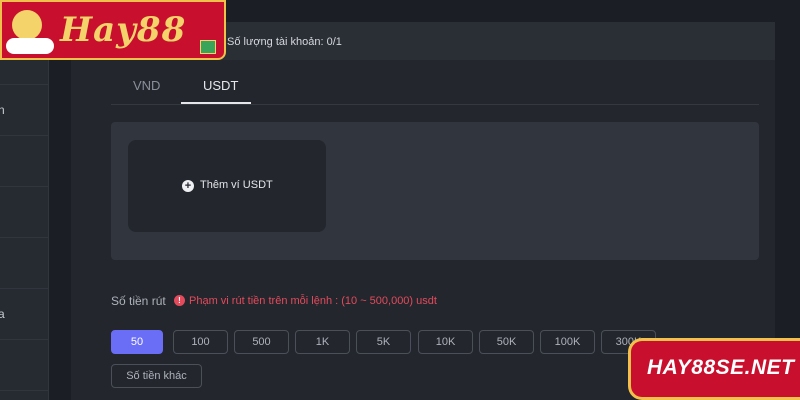 The width and height of the screenshot is (800, 400). I want to click on amount-option-100: 100, so click(200, 342).